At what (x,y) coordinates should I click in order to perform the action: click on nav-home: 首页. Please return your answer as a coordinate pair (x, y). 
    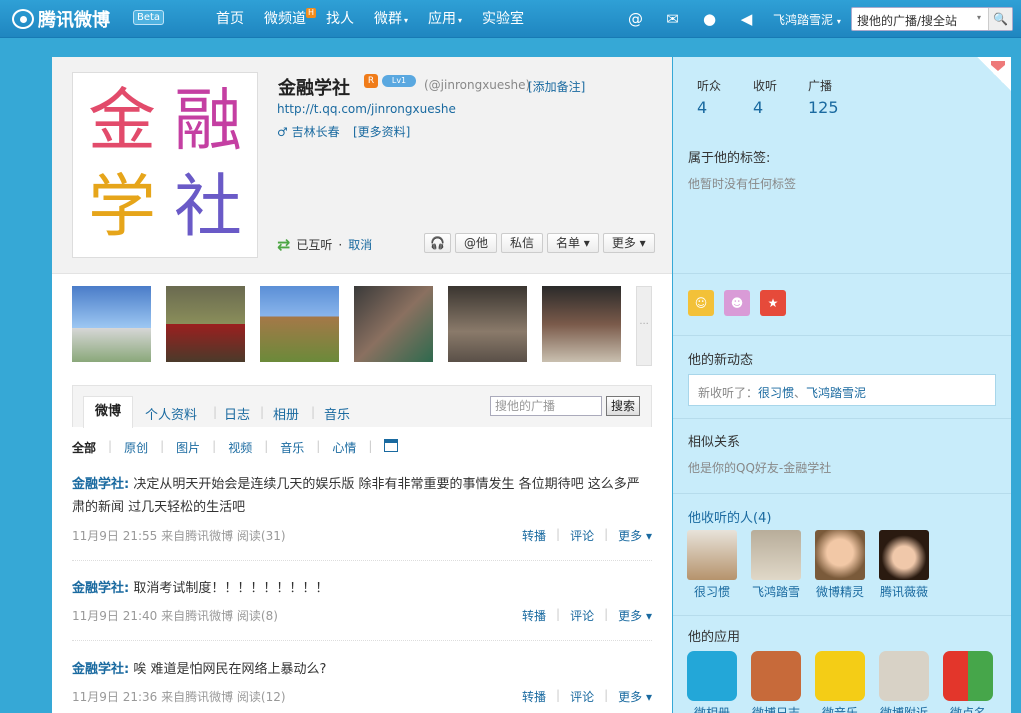
    Looking at the image, I should click on (230, 19).